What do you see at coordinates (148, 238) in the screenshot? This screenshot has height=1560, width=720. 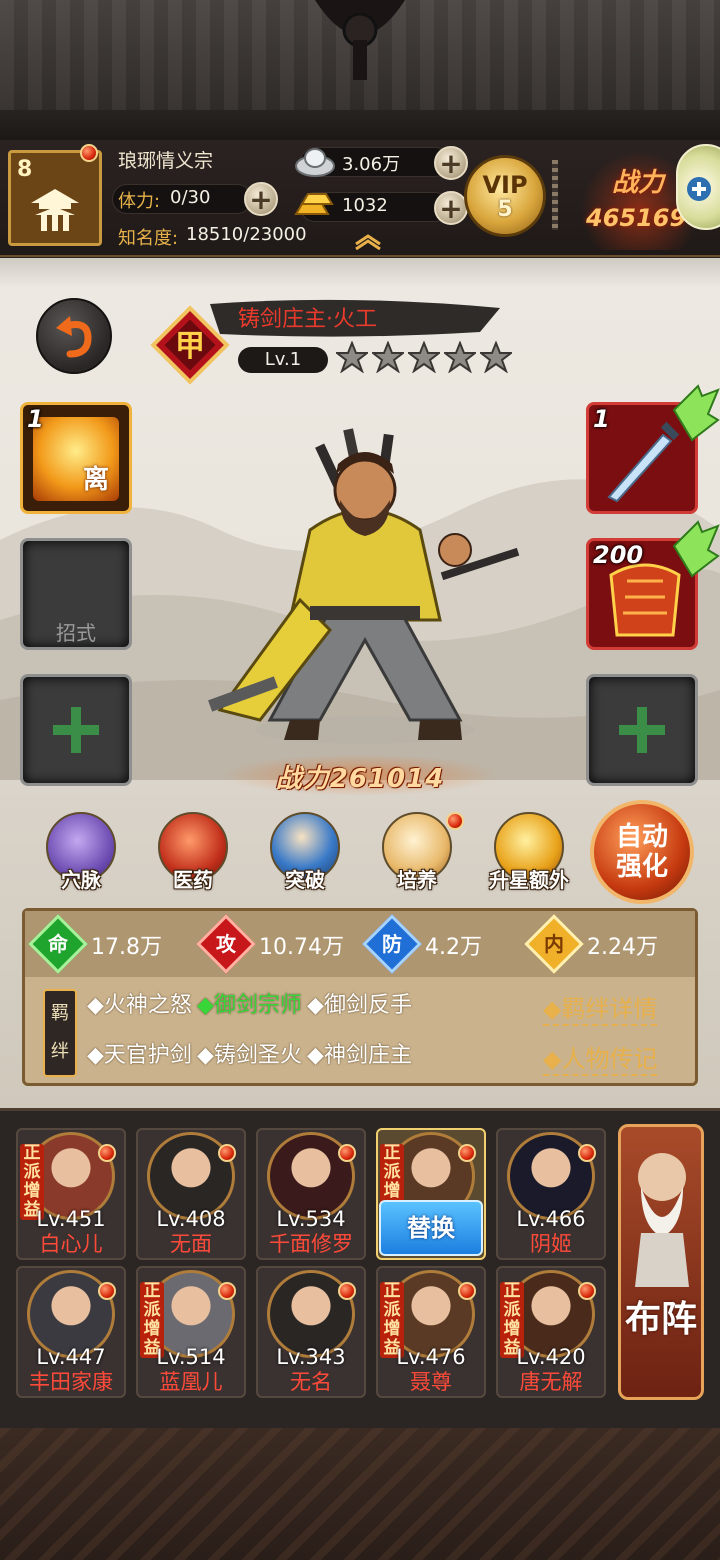 I see `fame-label: 知名度:` at bounding box center [148, 238].